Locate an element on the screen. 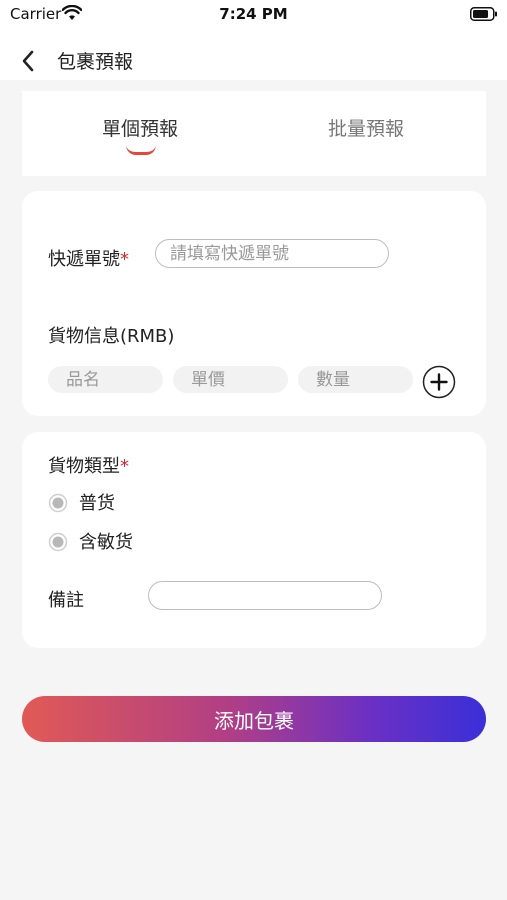  add-parcel-button: 添加包裹 is located at coordinates (254, 719).